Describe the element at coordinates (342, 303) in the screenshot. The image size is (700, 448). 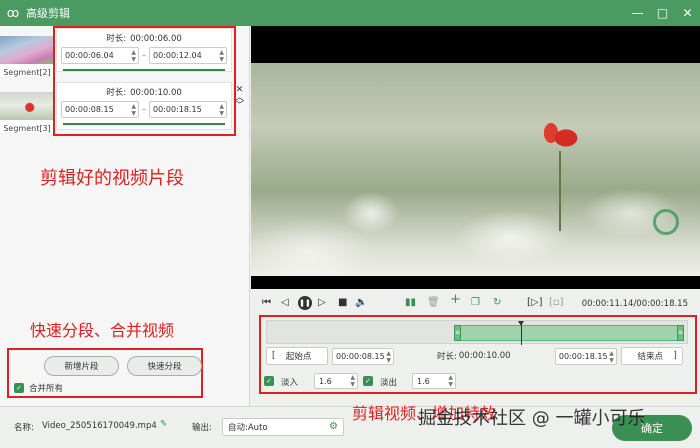
I see `stop-icon: ■` at that location.